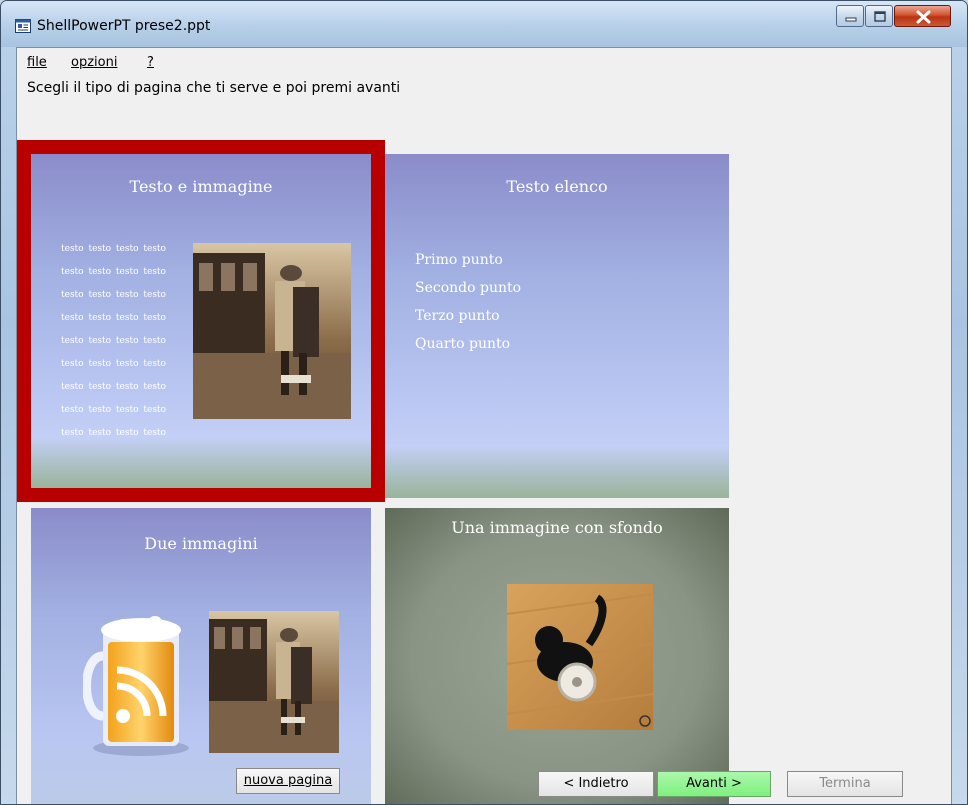  What do you see at coordinates (850, 16) in the screenshot?
I see `minimize-button` at bounding box center [850, 16].